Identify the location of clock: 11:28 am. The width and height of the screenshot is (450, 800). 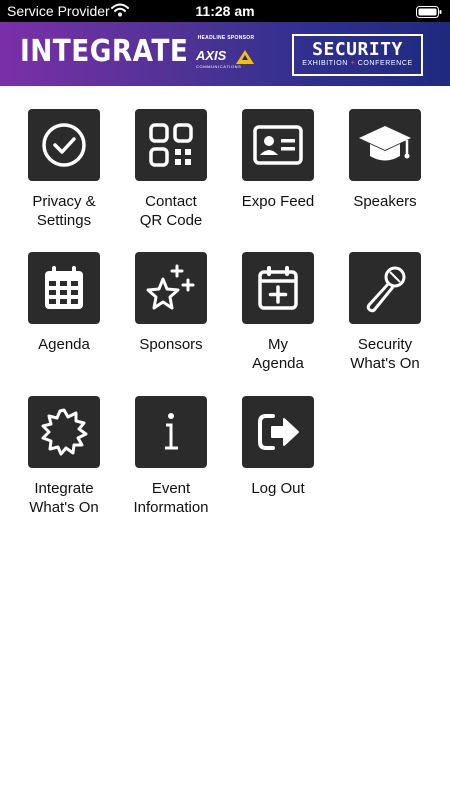
(225, 11).